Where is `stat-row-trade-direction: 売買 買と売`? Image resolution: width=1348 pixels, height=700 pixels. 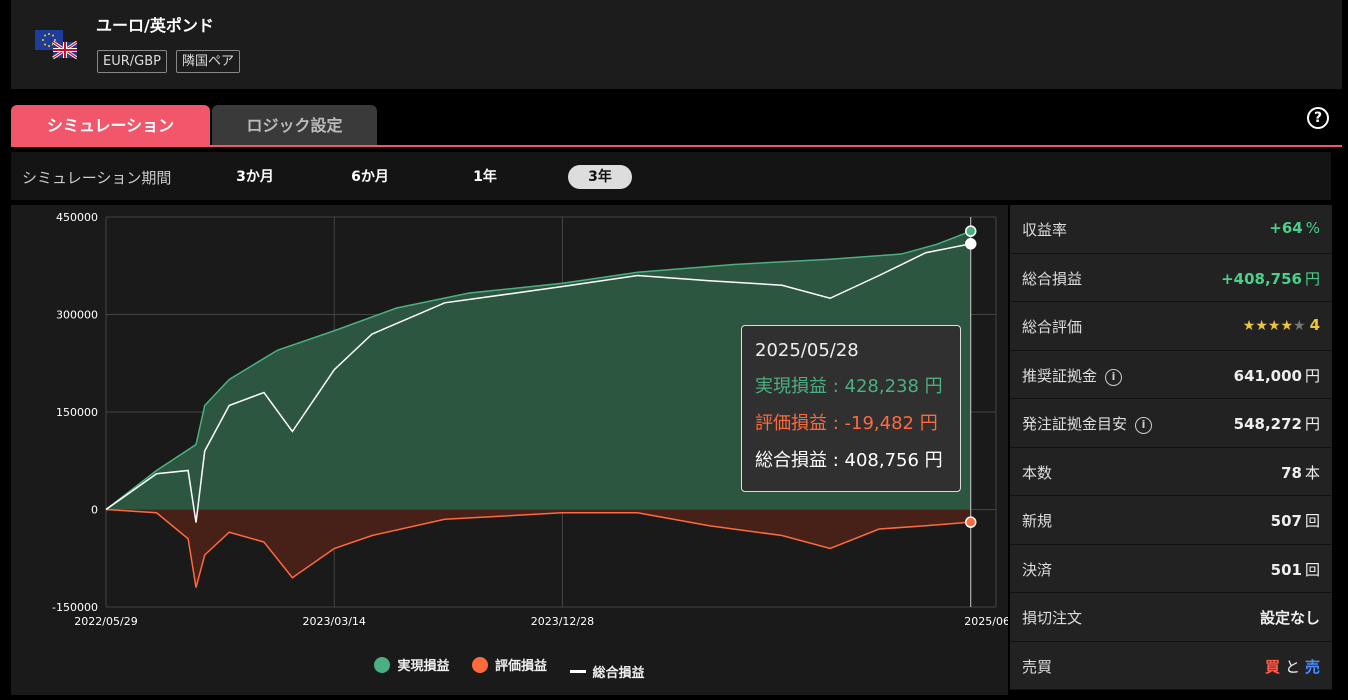
stat-row-trade-direction: 売買 買と売 is located at coordinates (1171, 665).